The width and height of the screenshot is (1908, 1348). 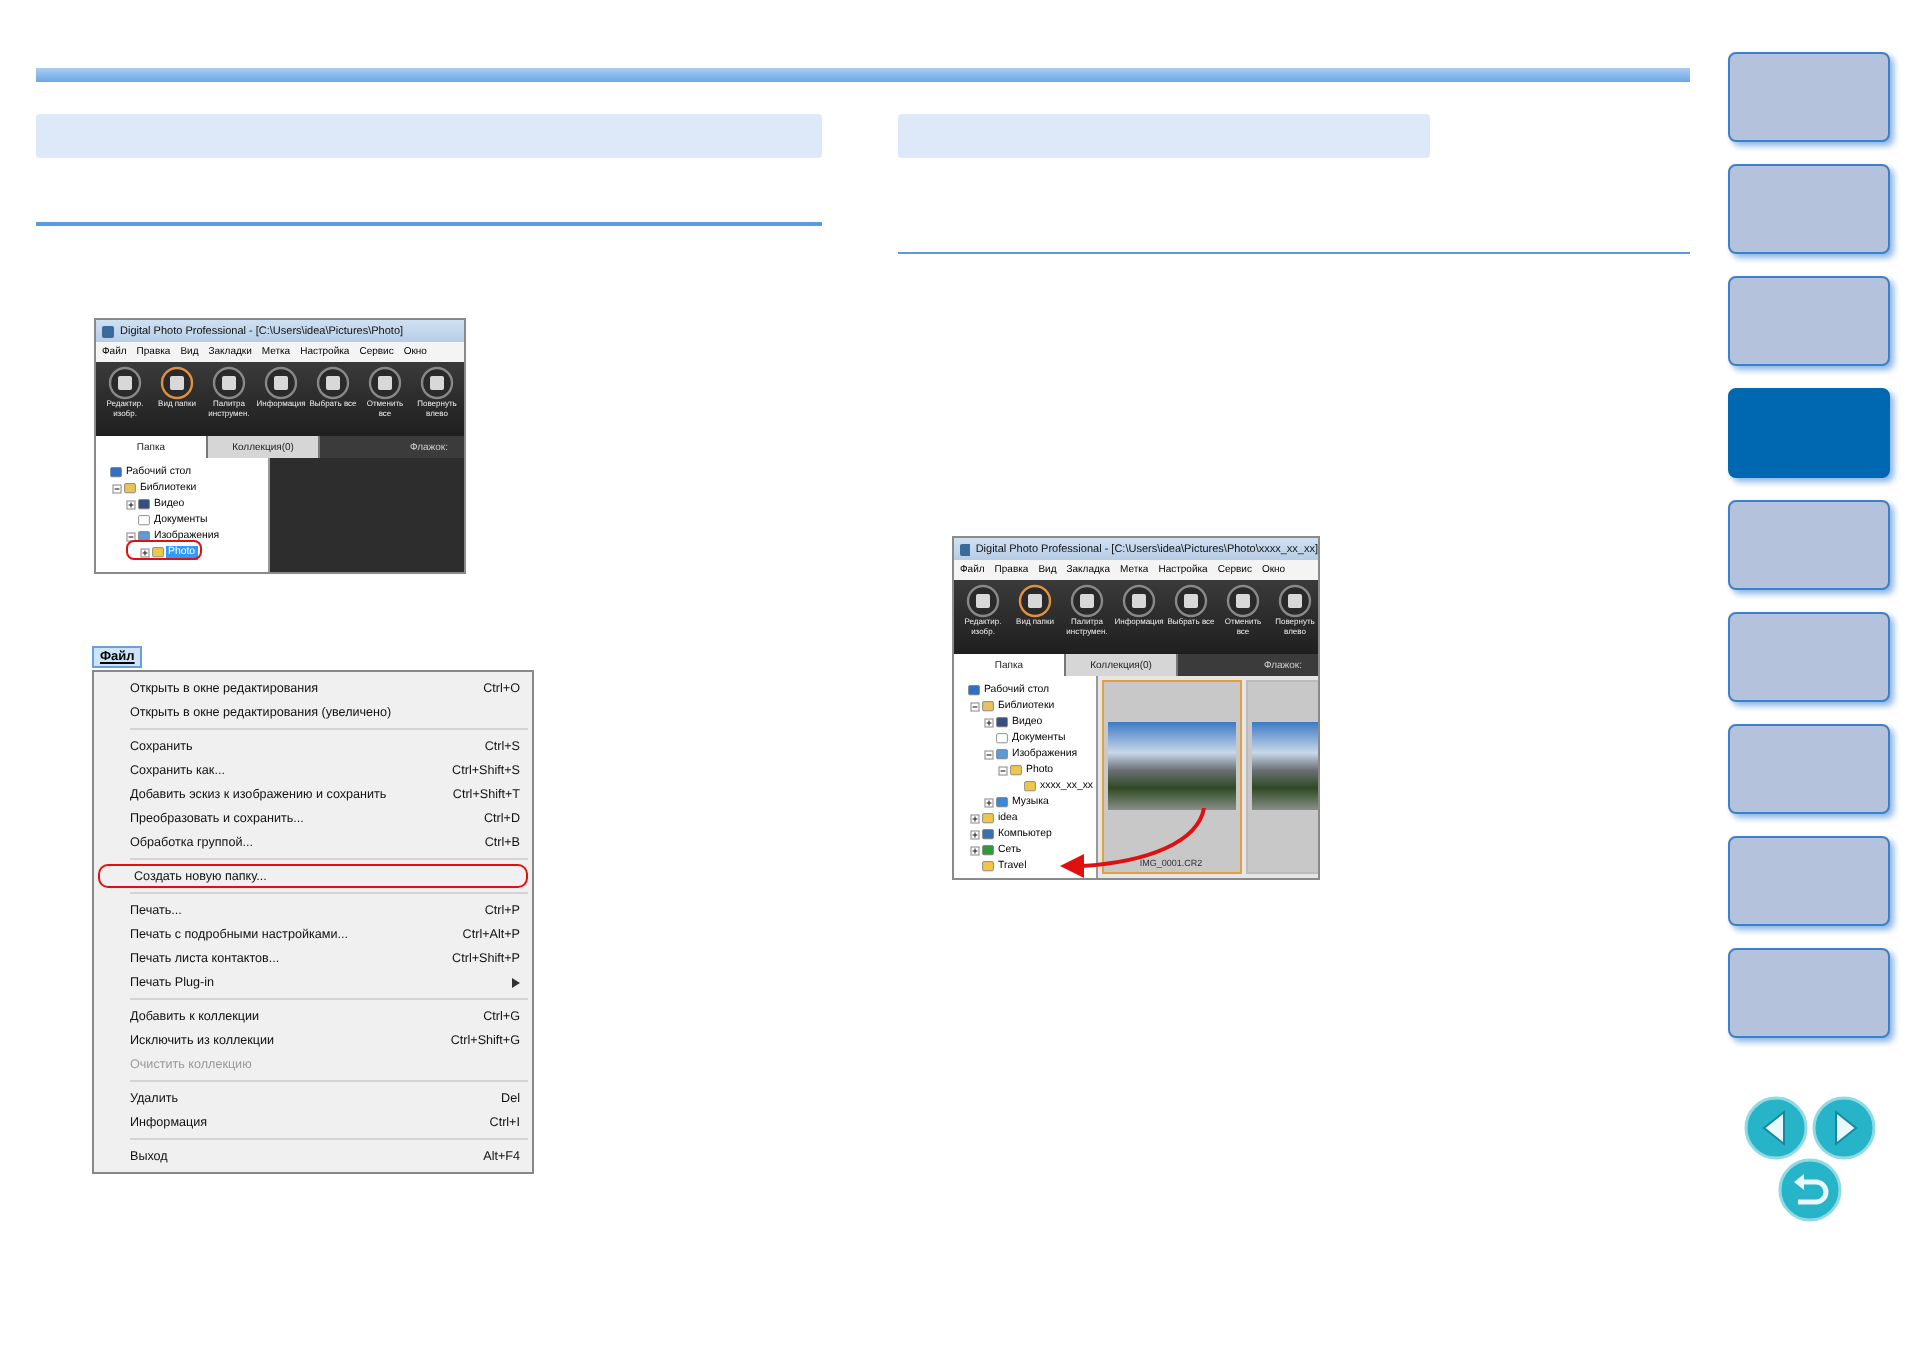 What do you see at coordinates (1171, 766) in the screenshot?
I see `photo-placeholder` at bounding box center [1171, 766].